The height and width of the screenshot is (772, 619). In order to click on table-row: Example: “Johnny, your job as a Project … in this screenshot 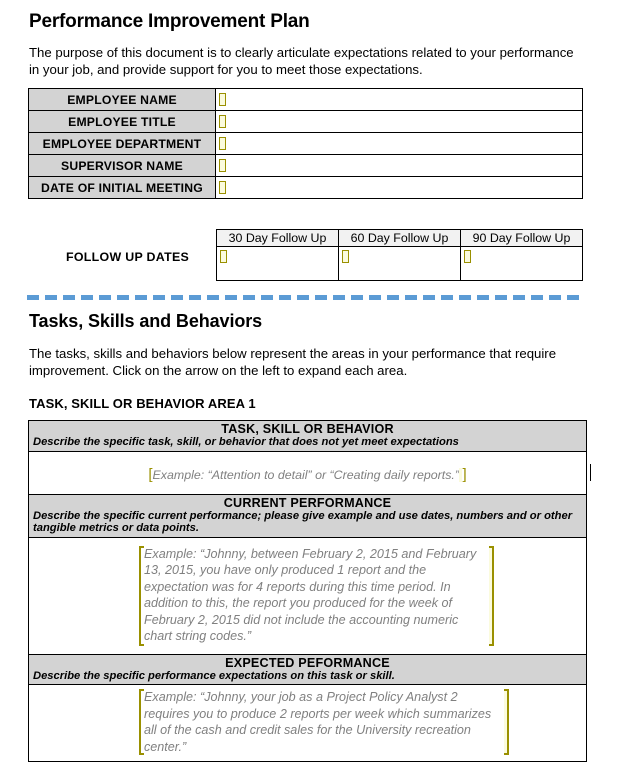, I will do `click(307, 723)`.